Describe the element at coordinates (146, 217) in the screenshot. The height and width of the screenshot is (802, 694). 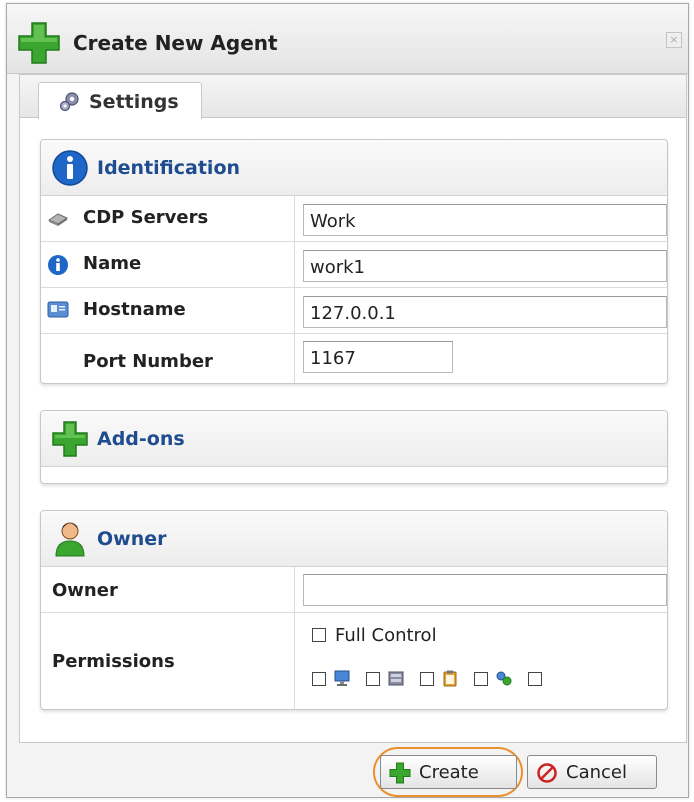
I see `cdp-servers-label: CDP Servers` at that location.